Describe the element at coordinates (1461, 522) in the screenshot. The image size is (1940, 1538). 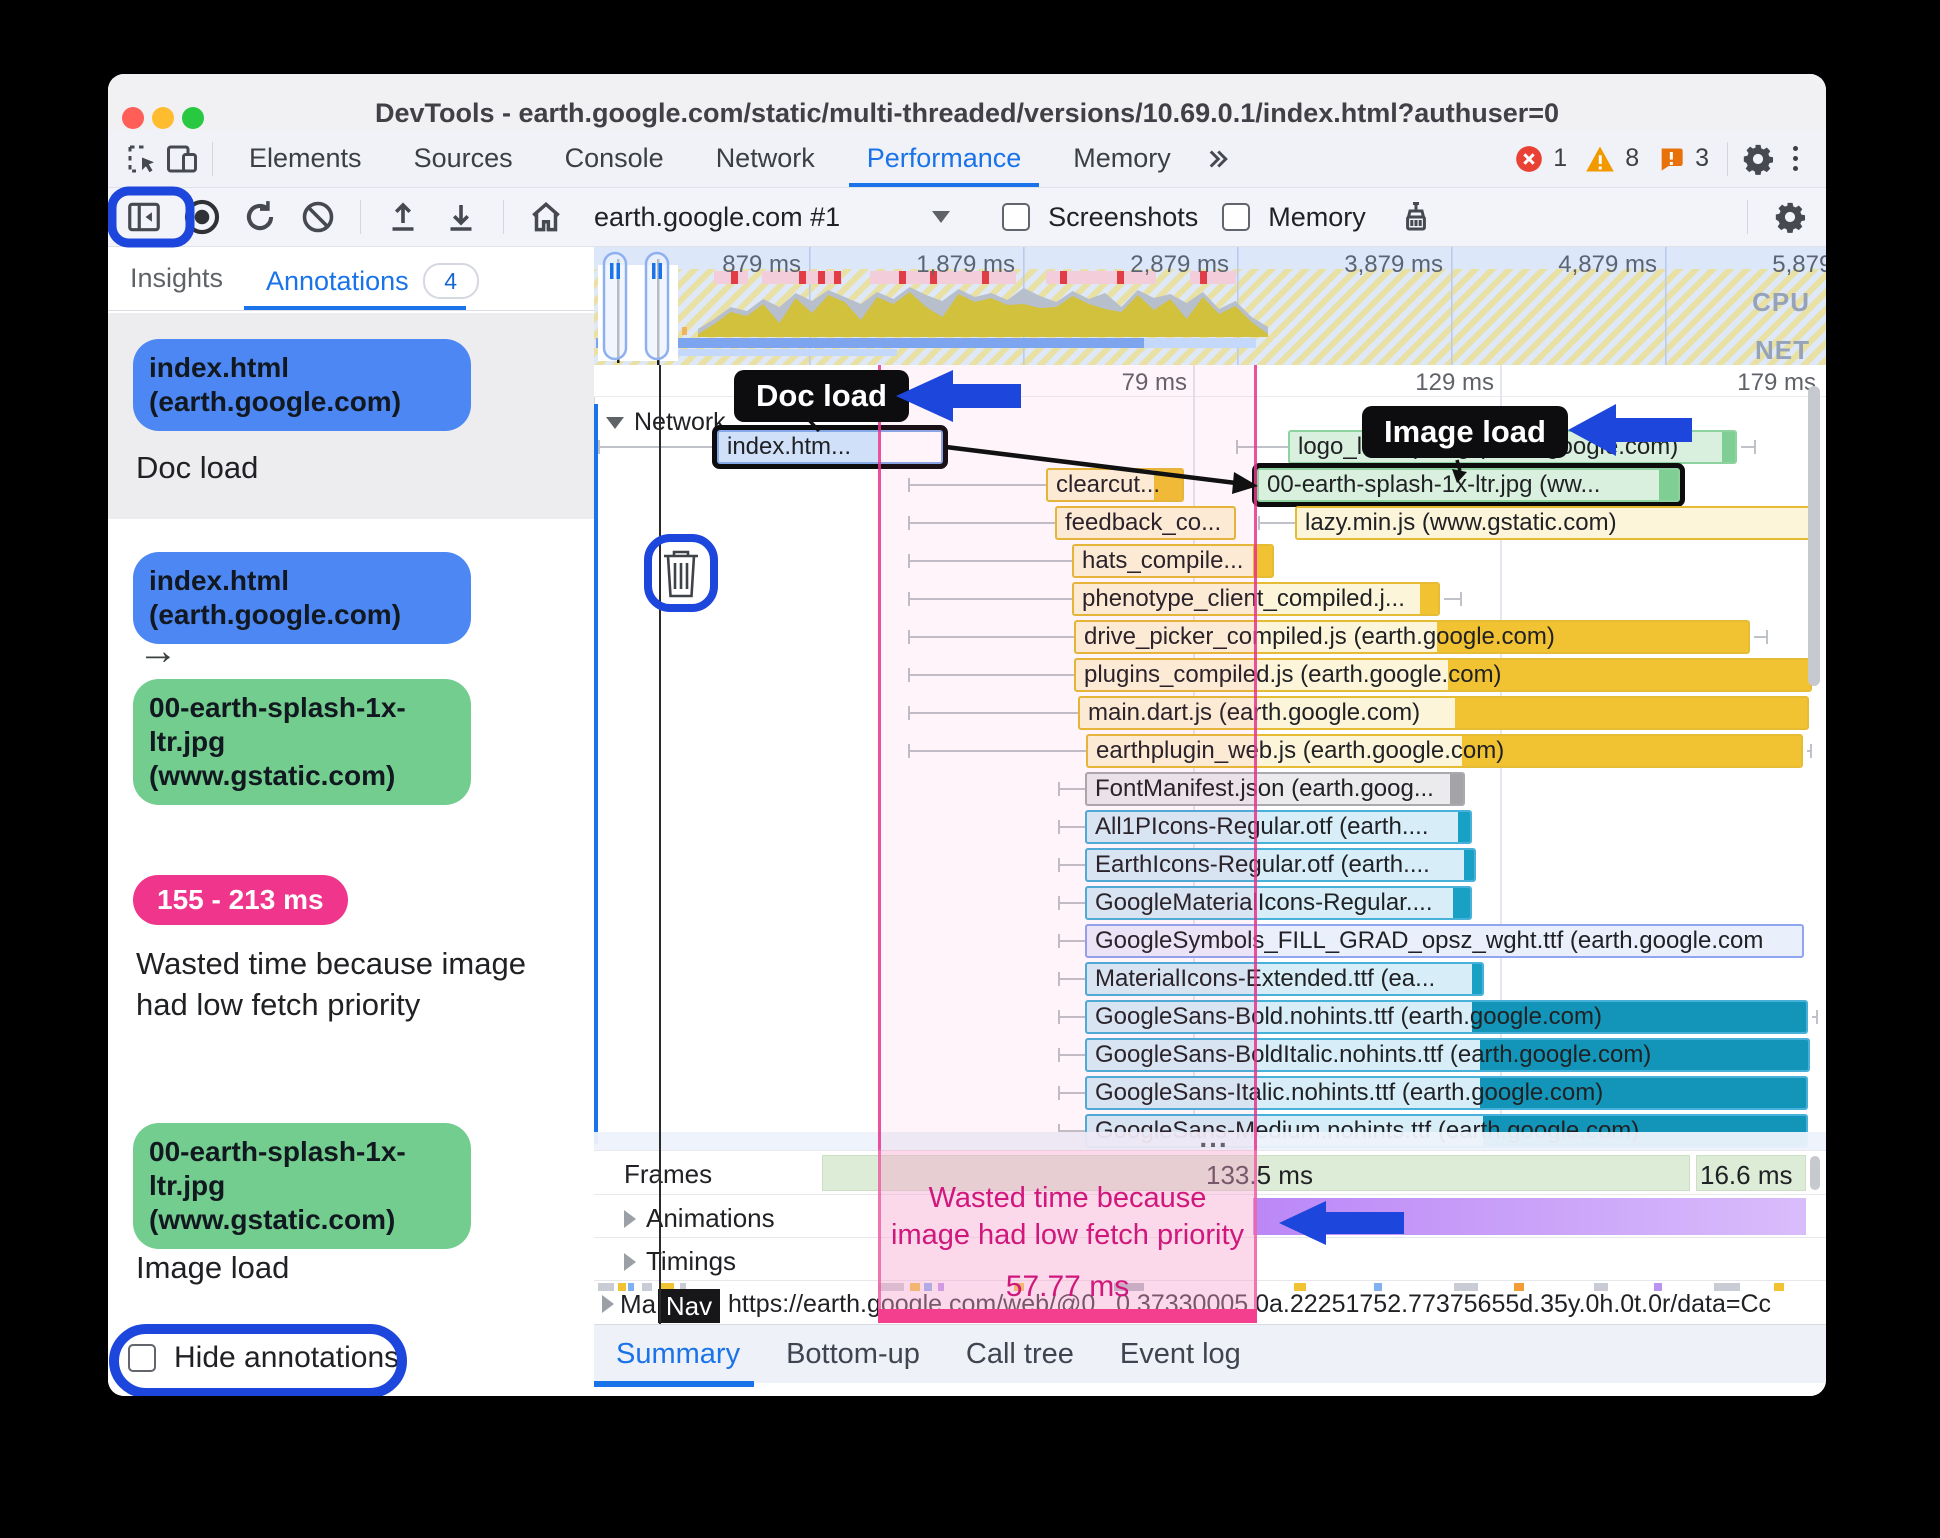
I see `request-label: lazy.min.js (www.gstatic.com)` at that location.